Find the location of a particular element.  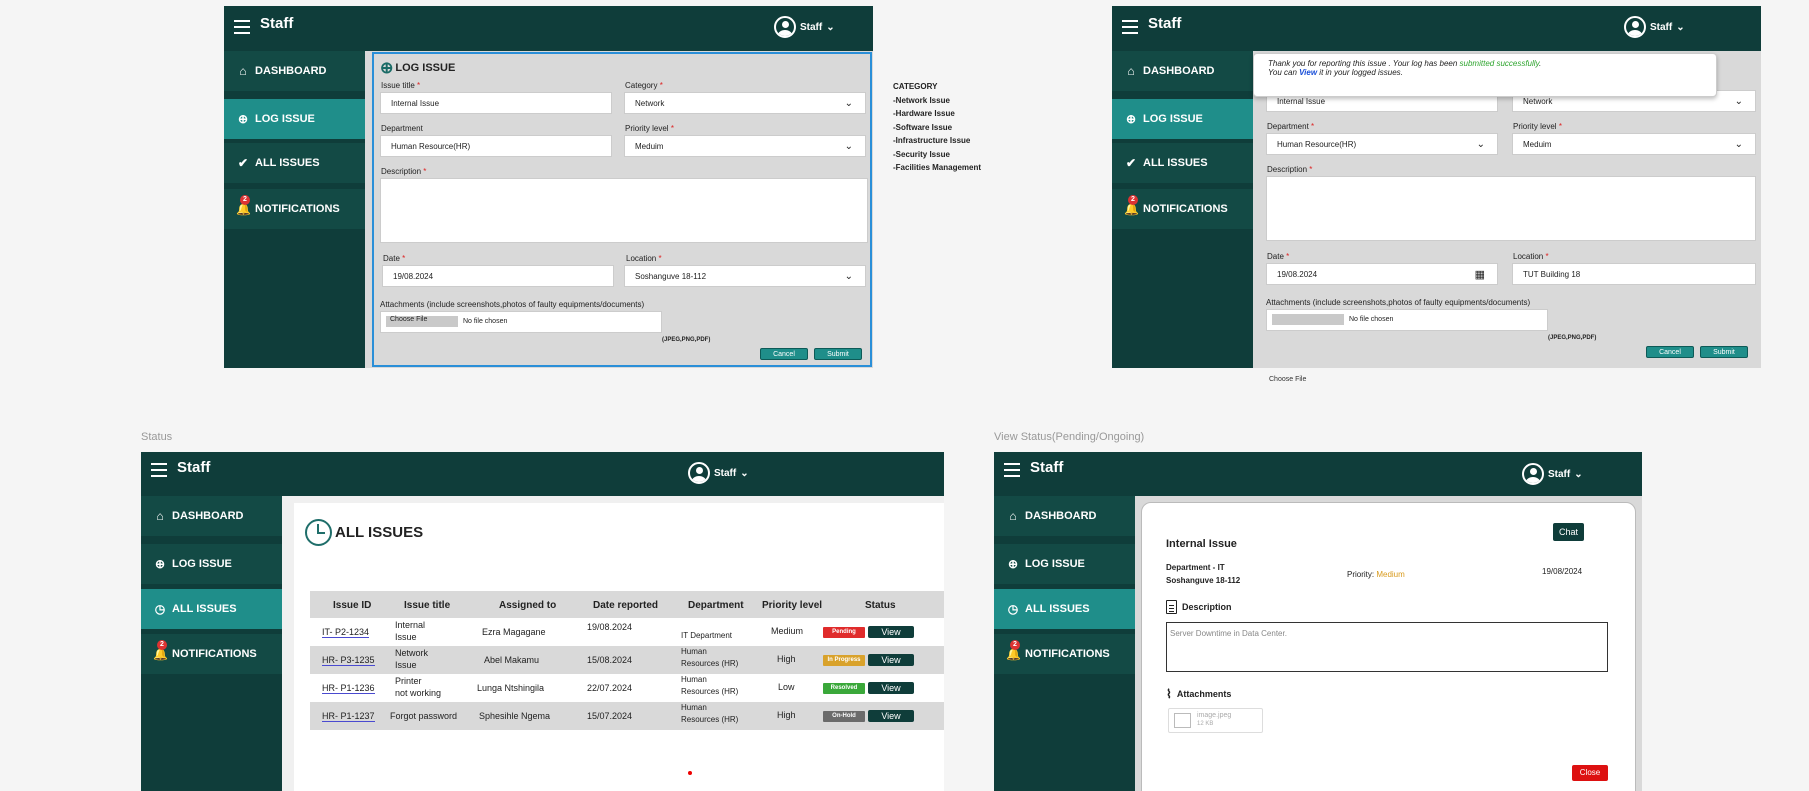

sidebar-item-label: ALL ISSUES is located at coordinates (1175, 163).